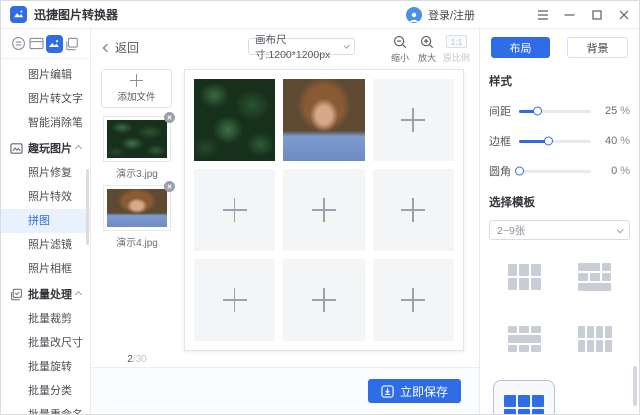  I want to click on zoom-in-control: 放大, so click(427, 49).